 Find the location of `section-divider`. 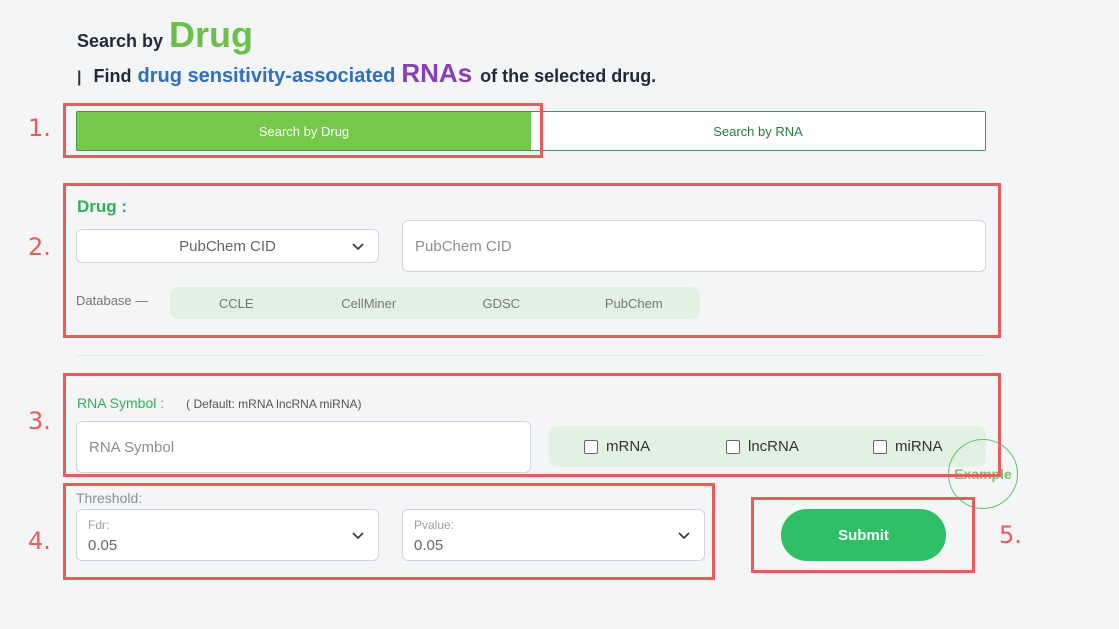

section-divider is located at coordinates (531, 355).